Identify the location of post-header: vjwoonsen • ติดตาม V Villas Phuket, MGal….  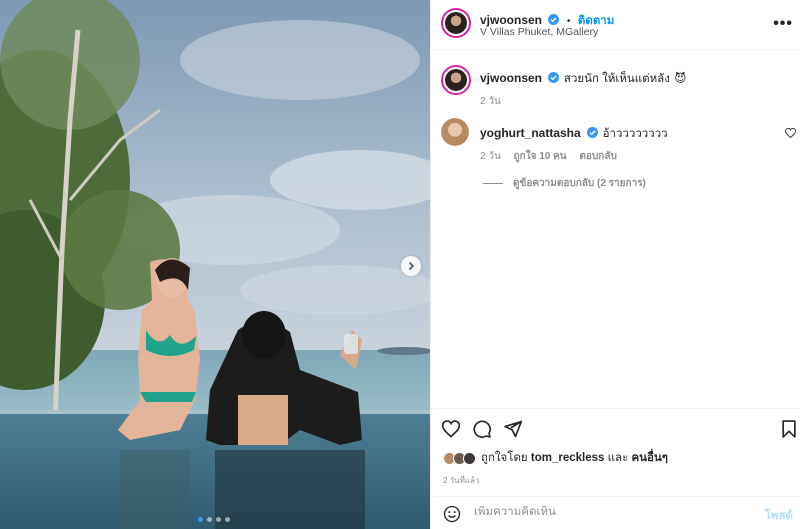
(615, 25).